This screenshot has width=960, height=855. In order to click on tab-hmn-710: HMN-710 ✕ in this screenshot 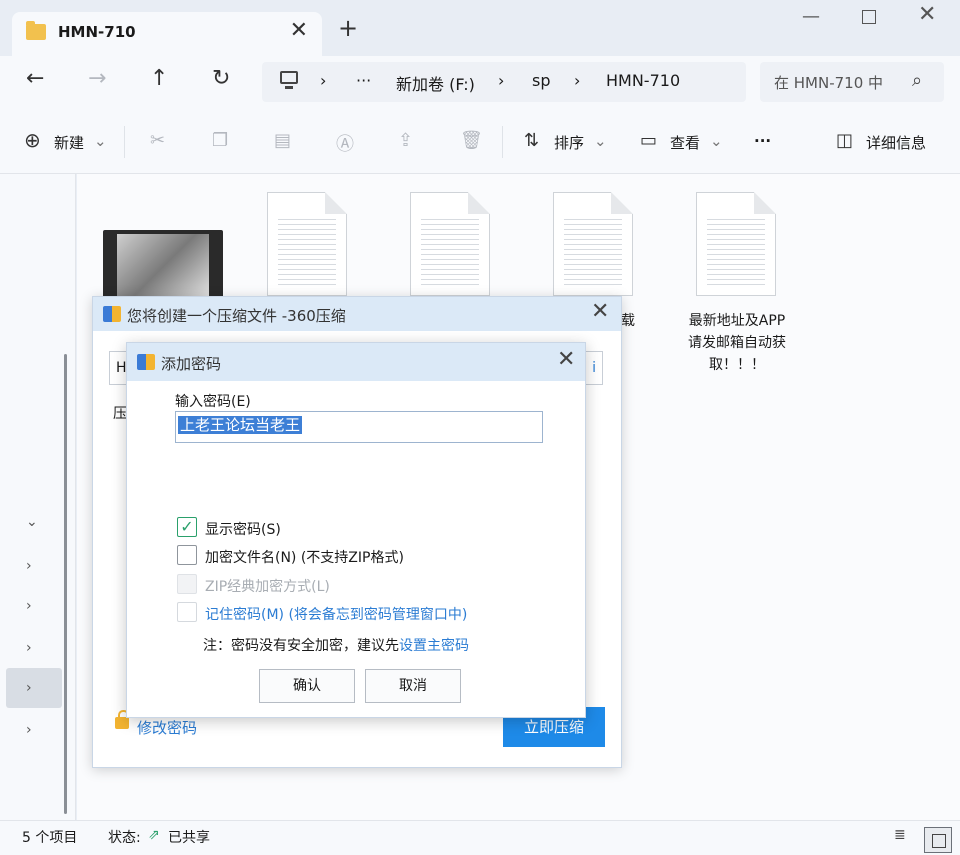, I will do `click(167, 34)`.